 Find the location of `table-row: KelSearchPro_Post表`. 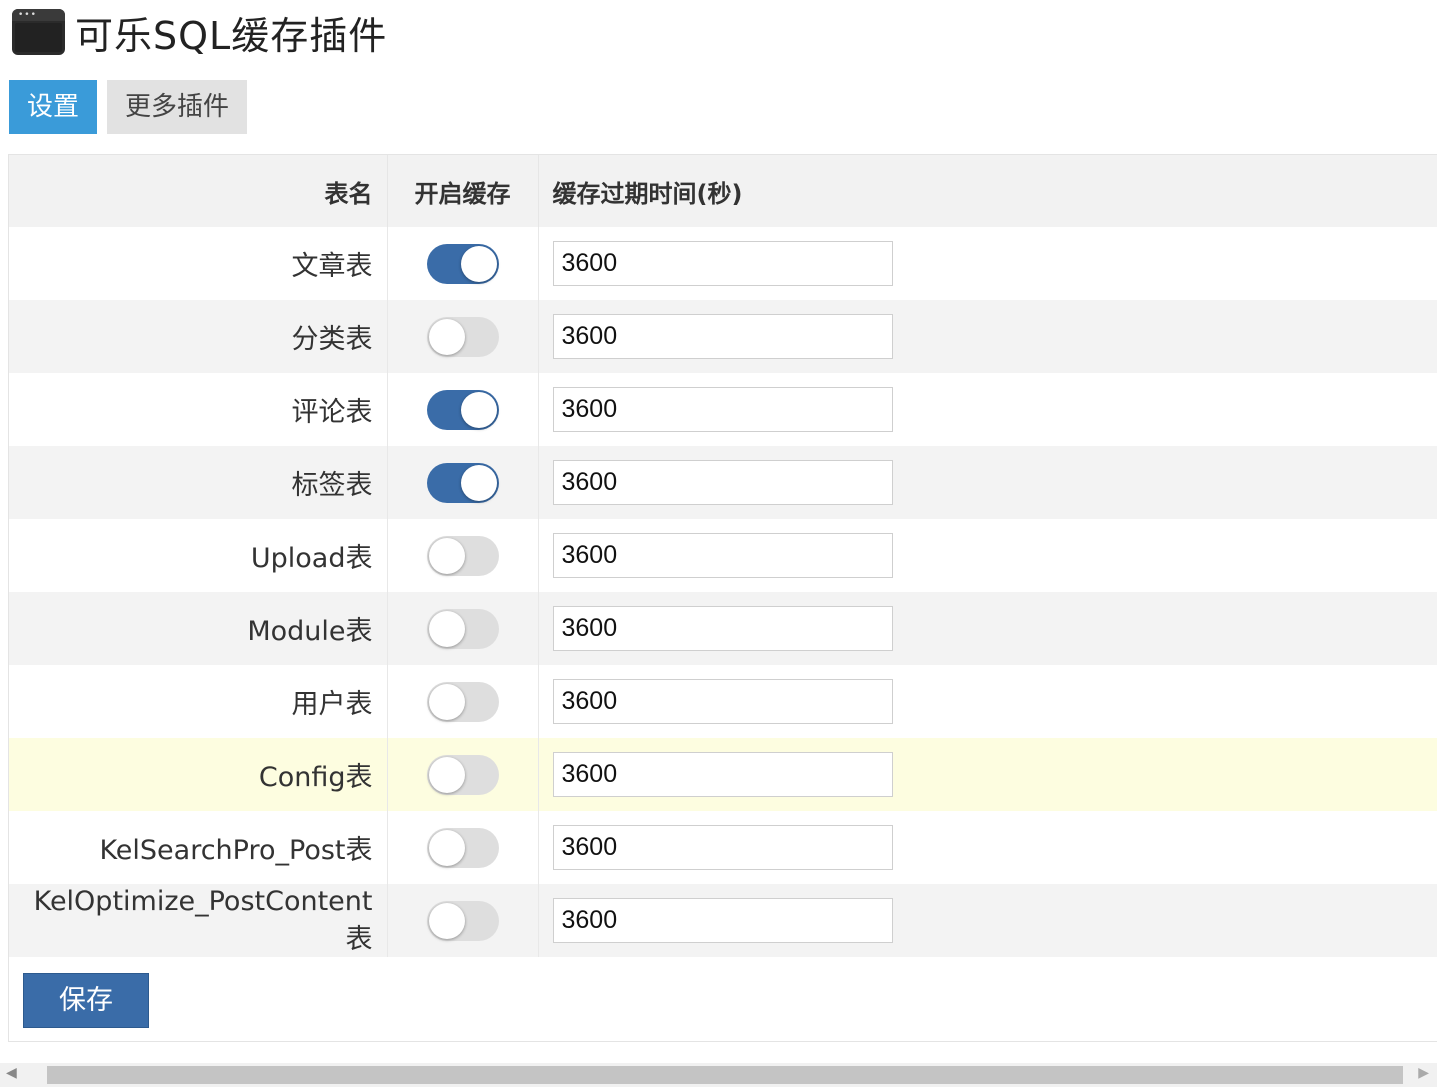

table-row: KelSearchPro_Post表 is located at coordinates (723, 847).